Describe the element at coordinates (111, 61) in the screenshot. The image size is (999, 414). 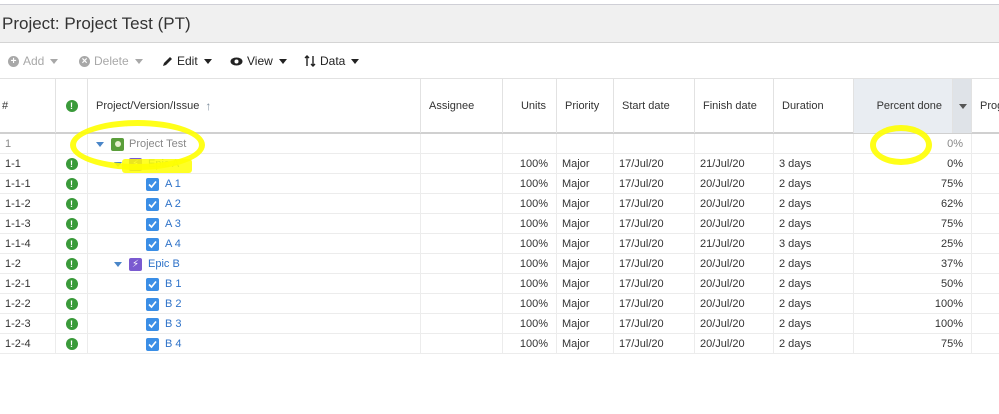
I see `delete-button: × Delete` at that location.